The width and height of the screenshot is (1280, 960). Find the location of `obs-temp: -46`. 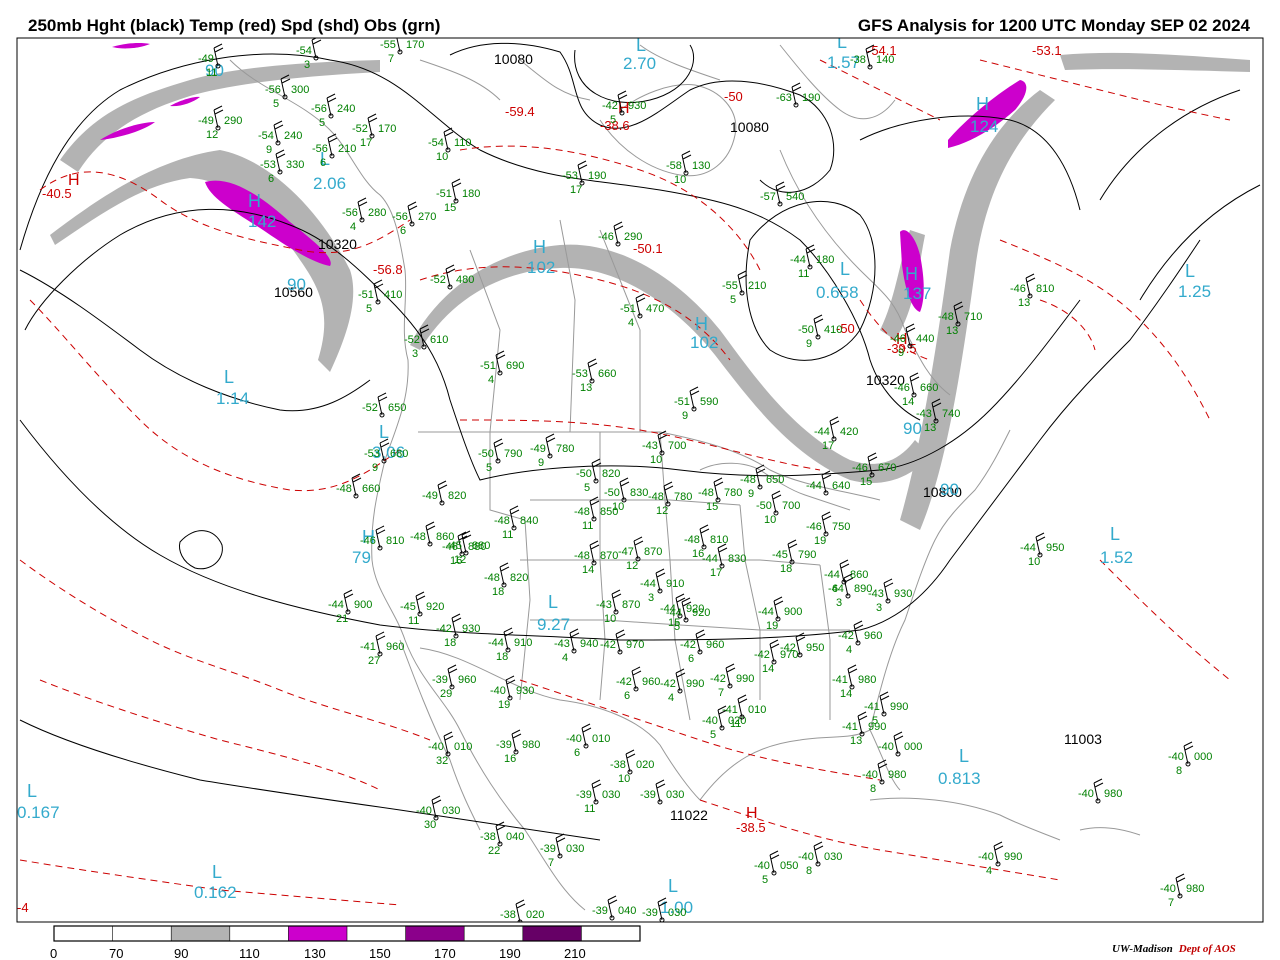

obs-temp: -46 is located at coordinates (860, 468).